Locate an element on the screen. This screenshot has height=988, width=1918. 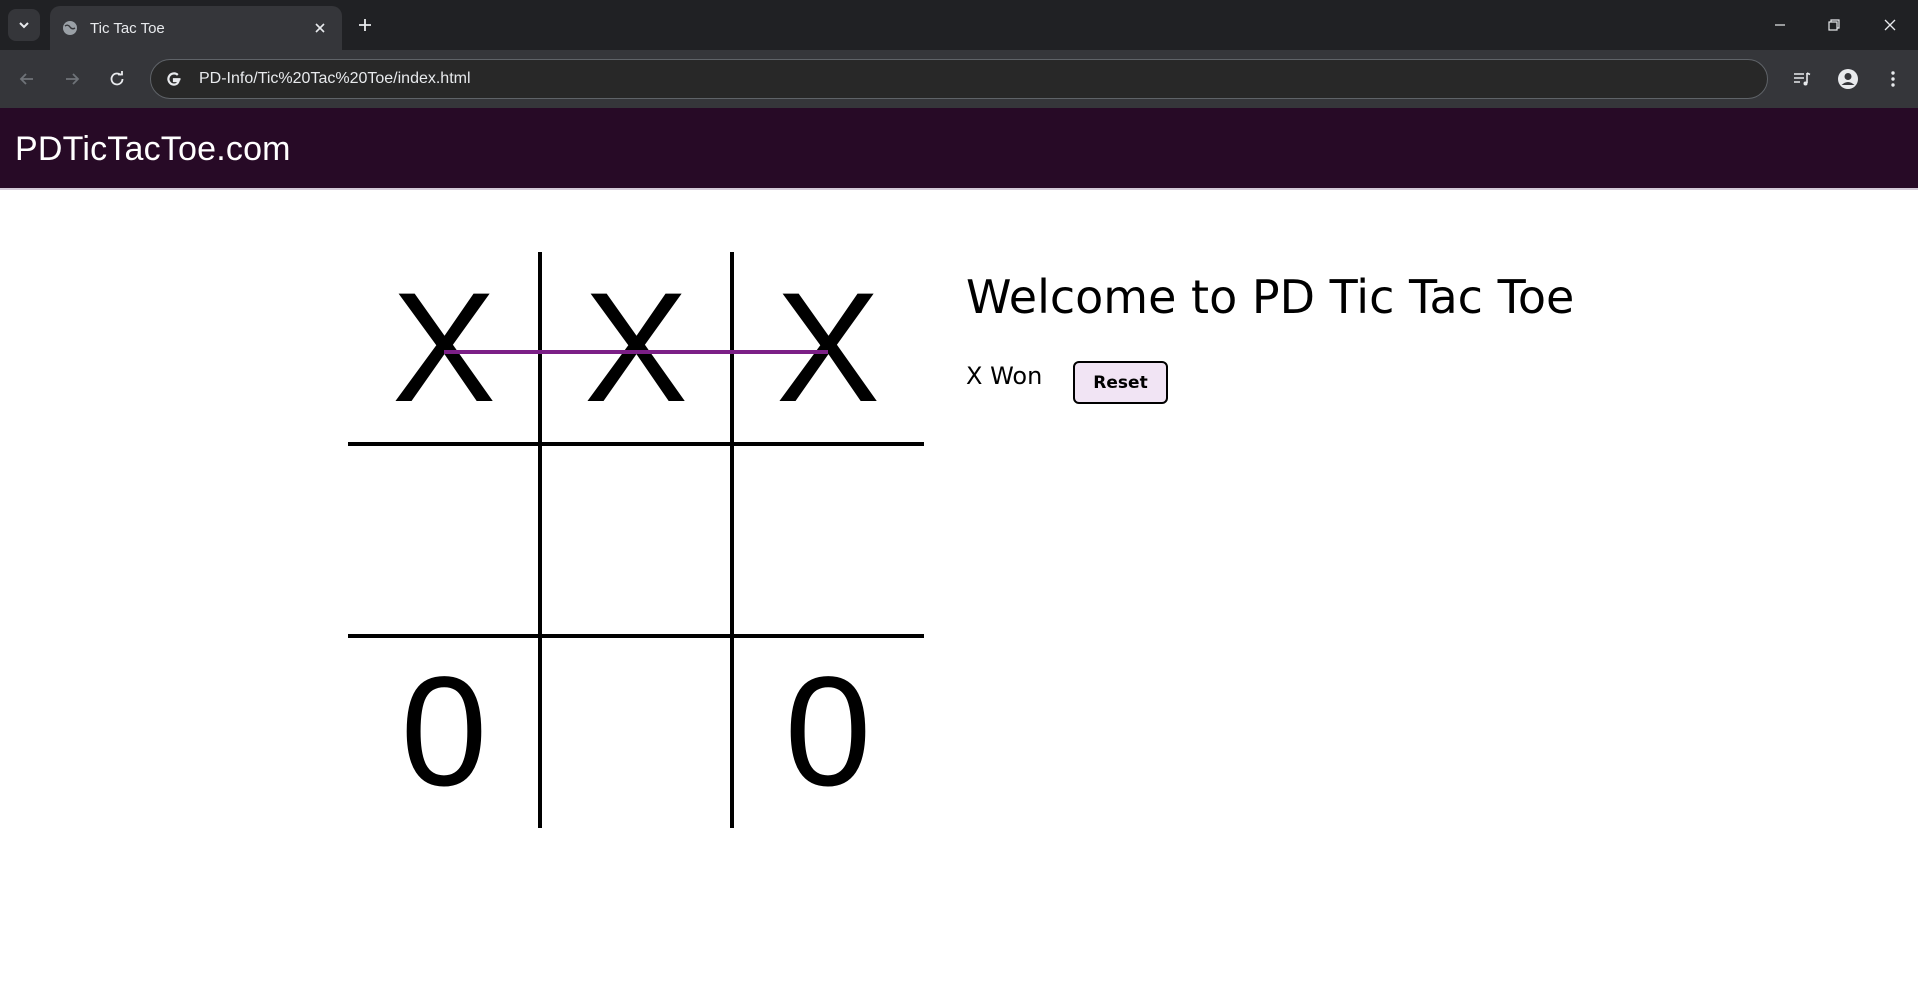
close-window-button is located at coordinates (1890, 25).